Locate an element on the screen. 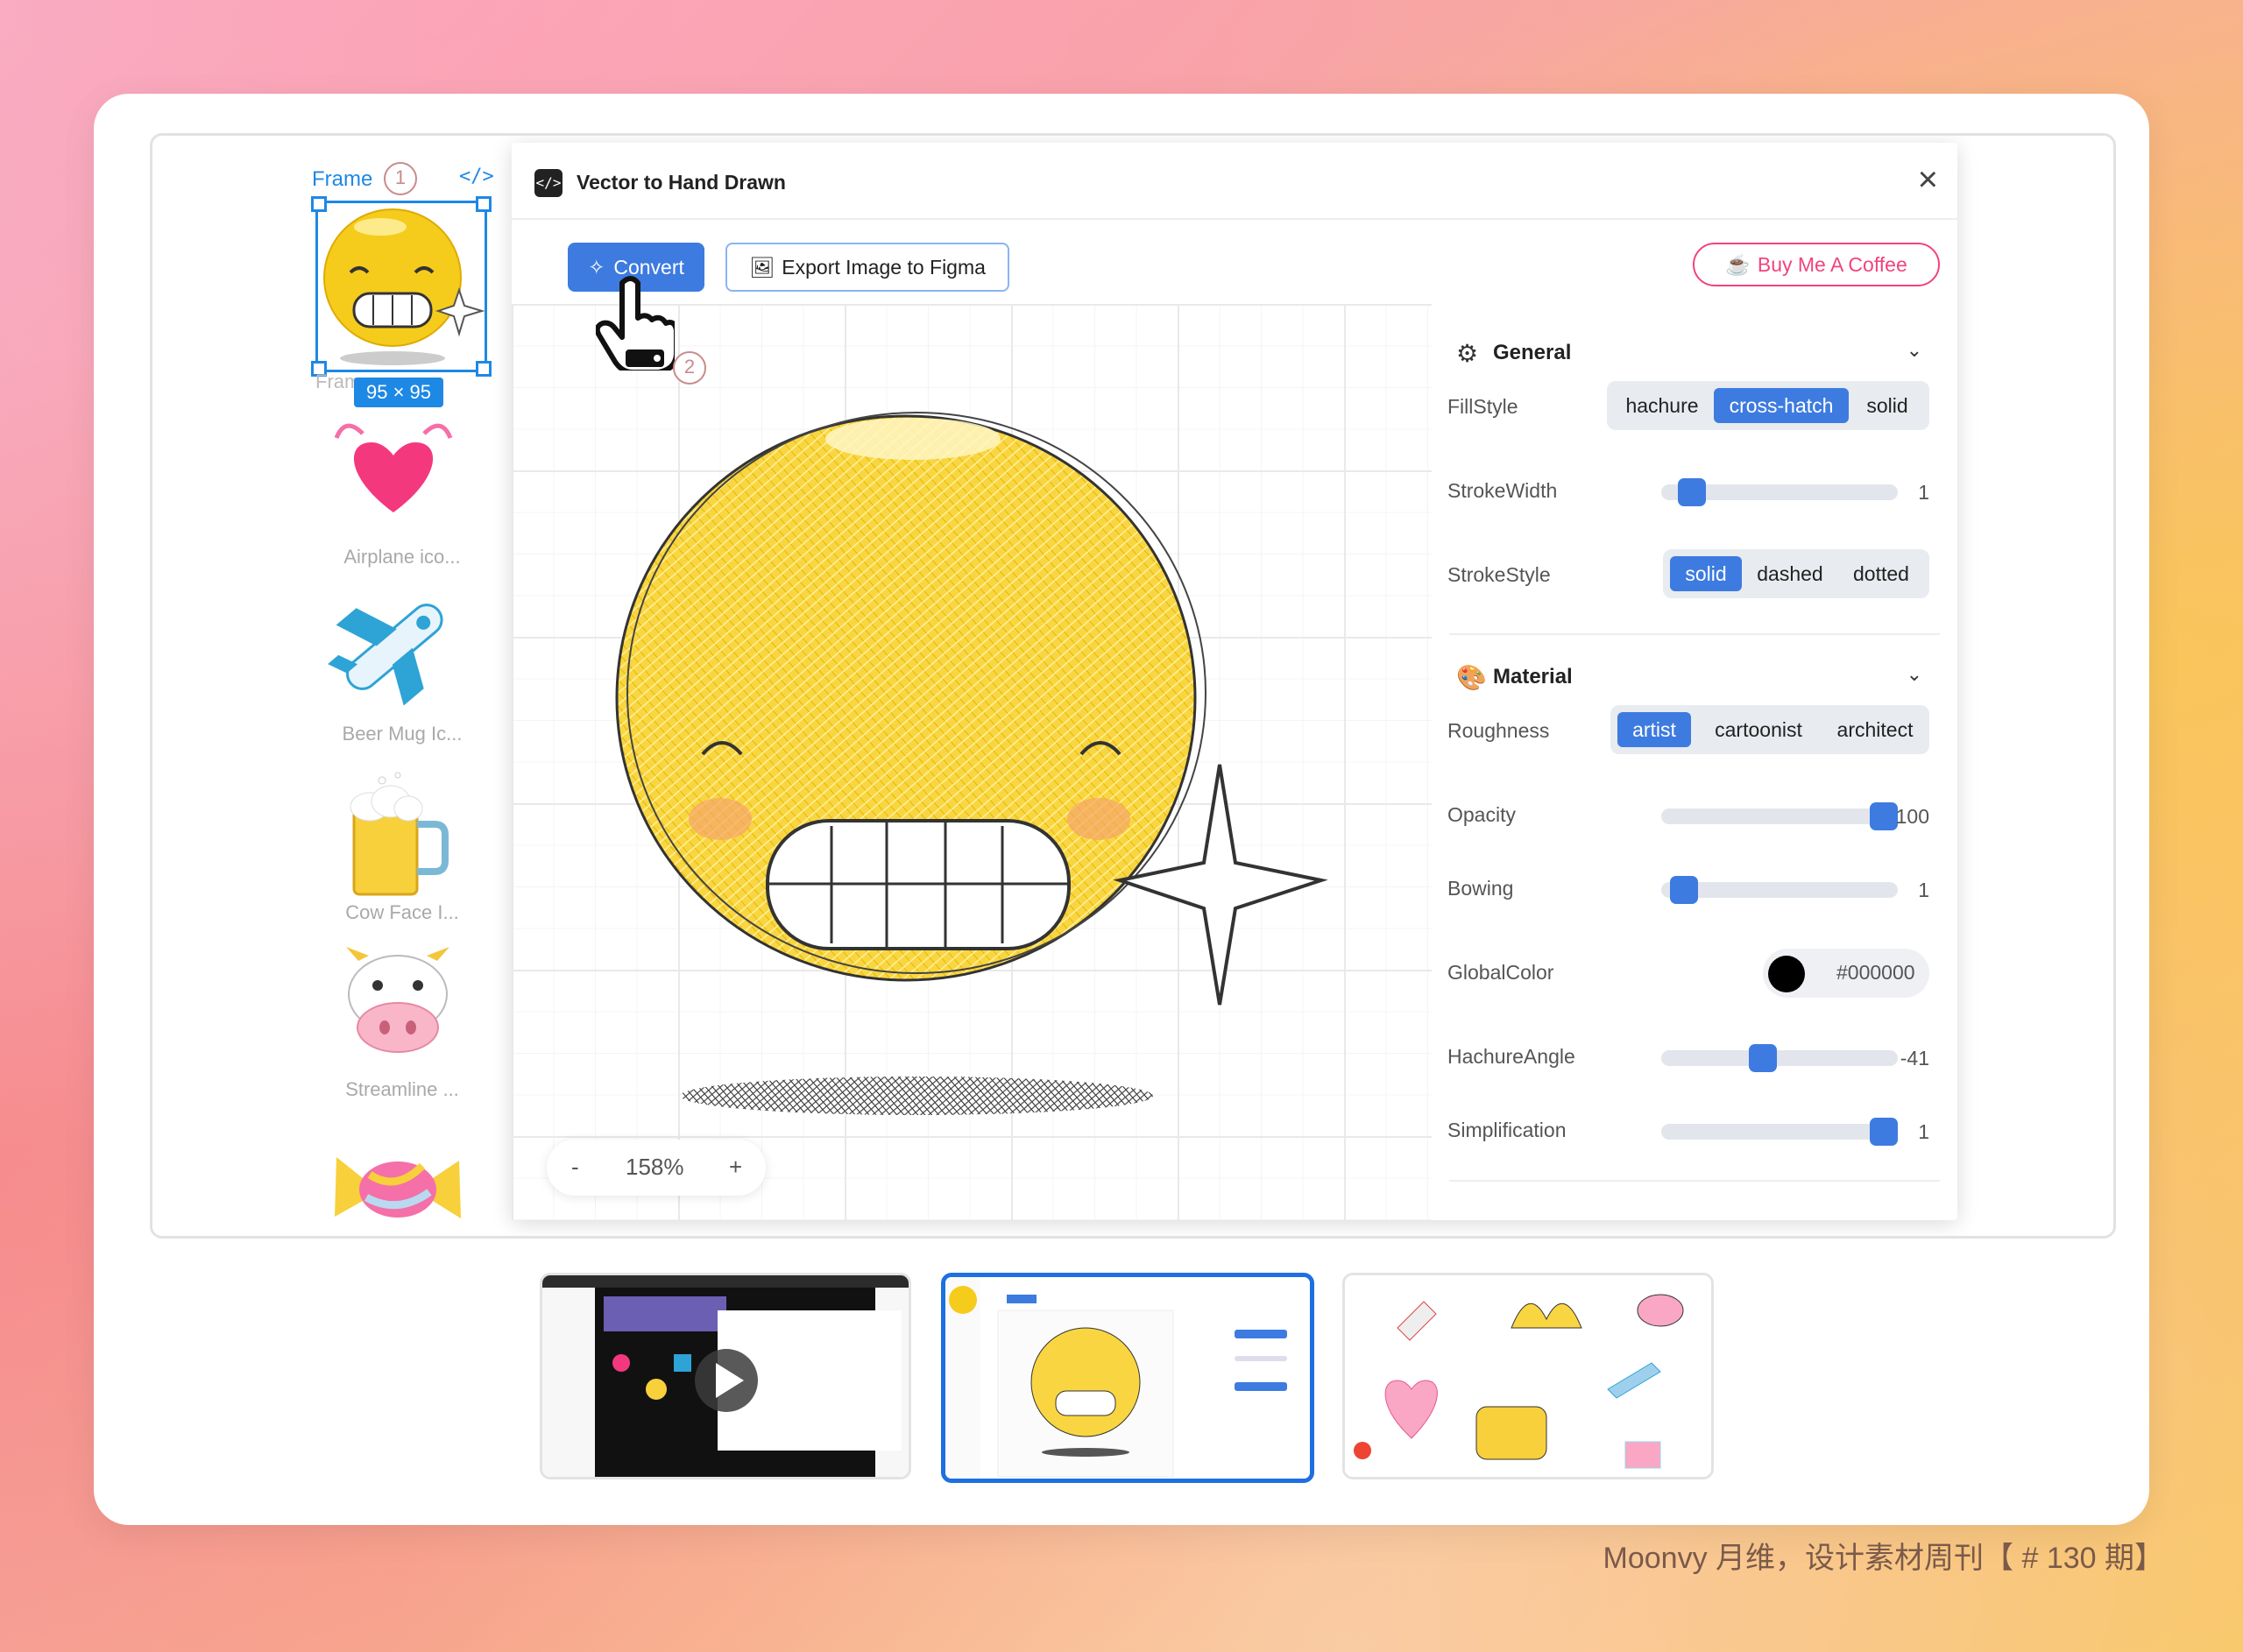 This screenshot has width=2243, height=1652. opacity-value: 100 is located at coordinates (1912, 816).